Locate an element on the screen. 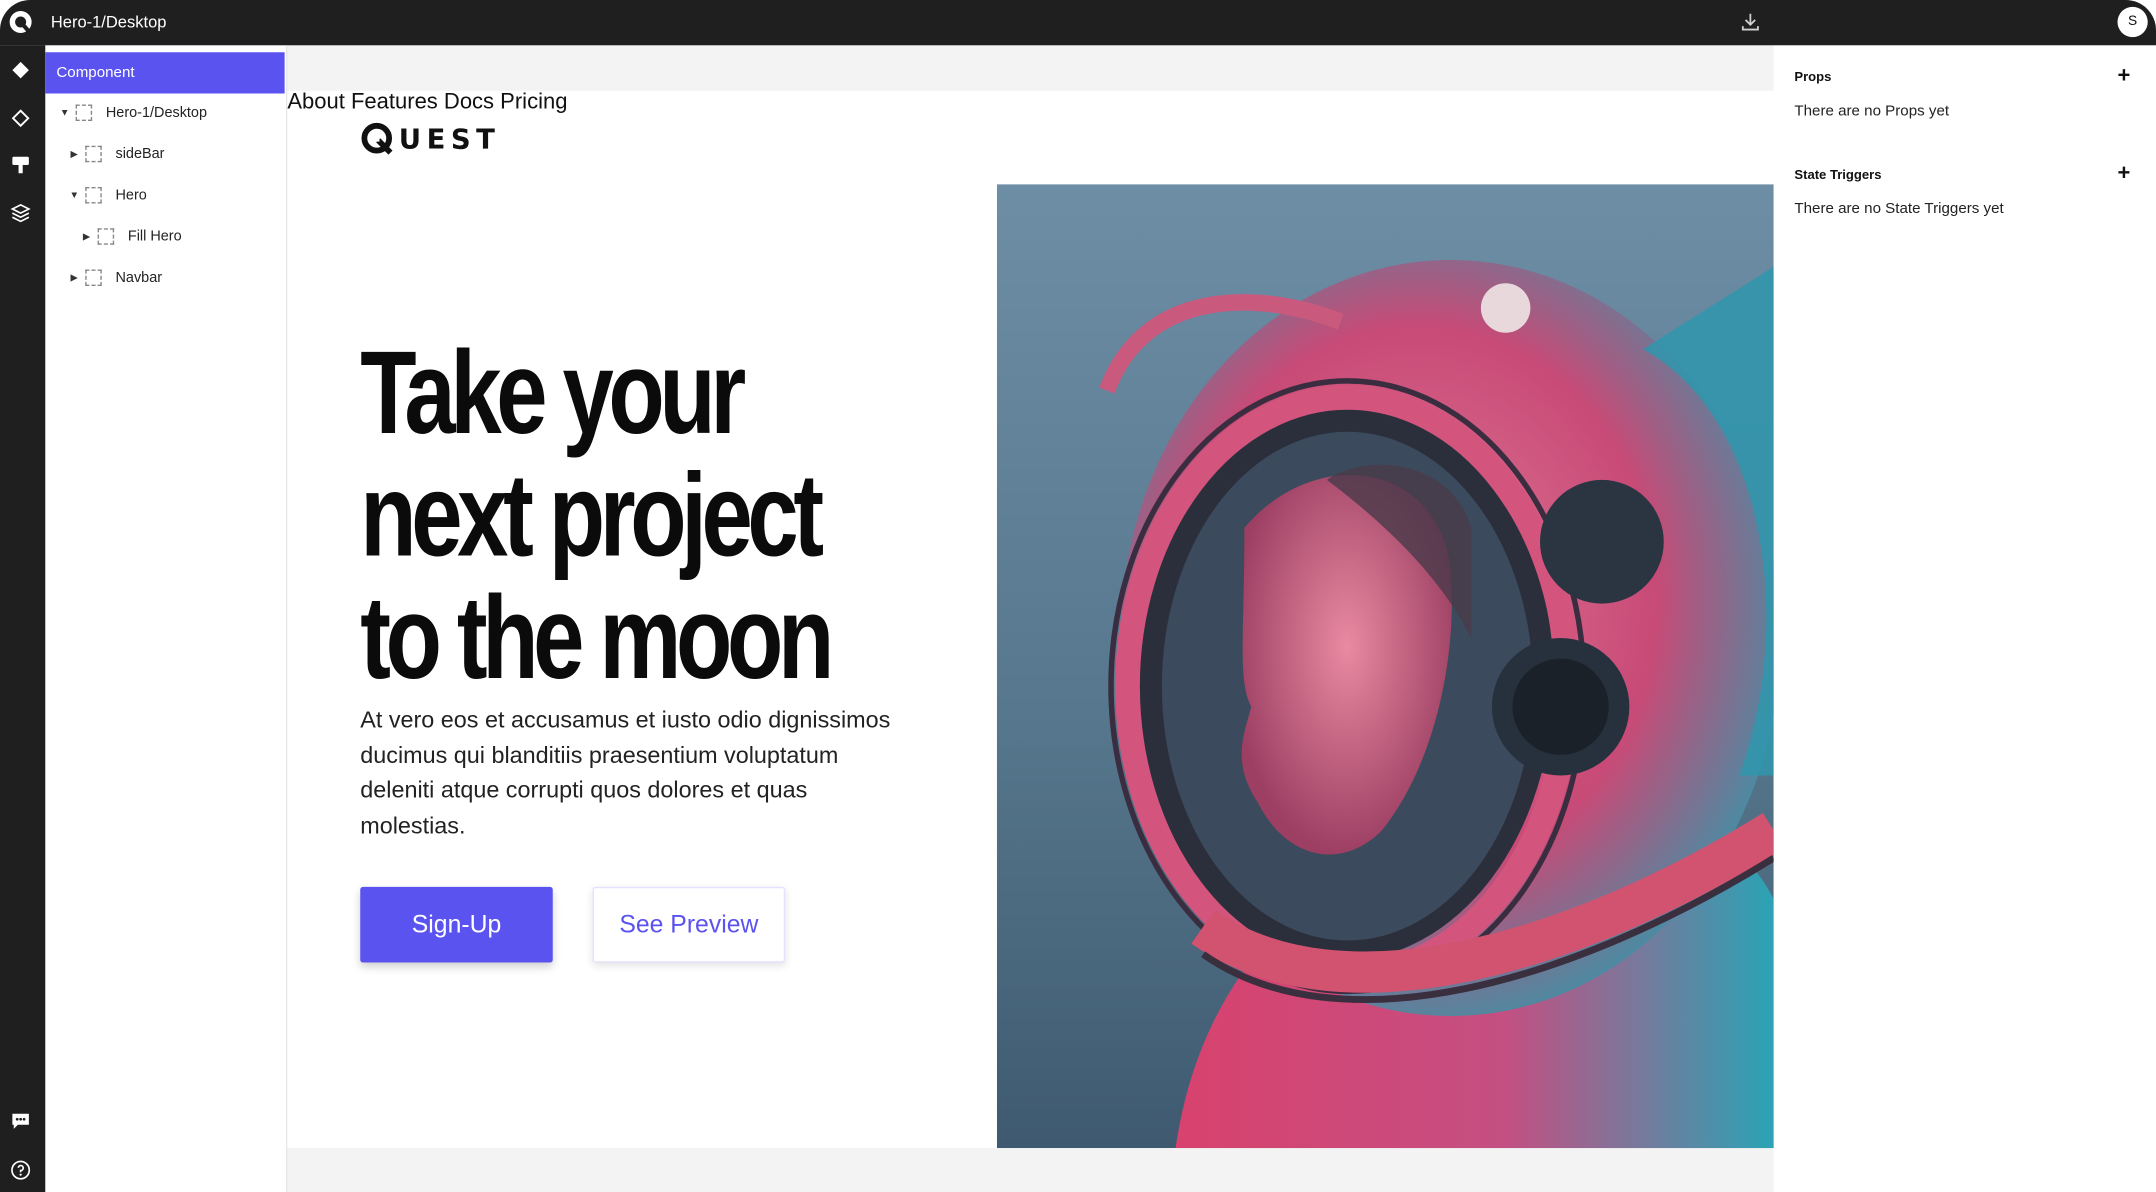 This screenshot has height=1192, width=2156. see-preview-button: See Preview is located at coordinates (689, 924).